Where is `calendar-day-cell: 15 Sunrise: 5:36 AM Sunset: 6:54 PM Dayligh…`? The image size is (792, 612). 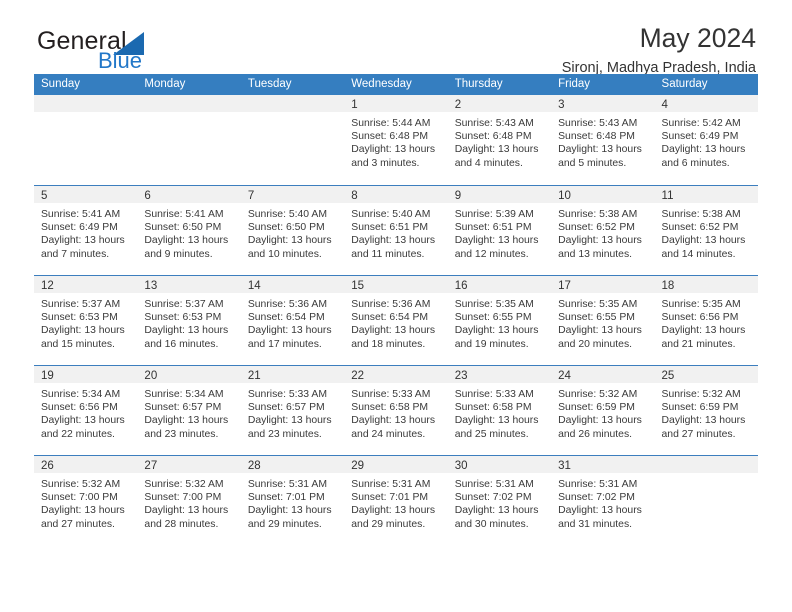
calendar-day-cell: 15 Sunrise: 5:36 AM Sunset: 6:54 PM Dayligh… is located at coordinates (396, 320).